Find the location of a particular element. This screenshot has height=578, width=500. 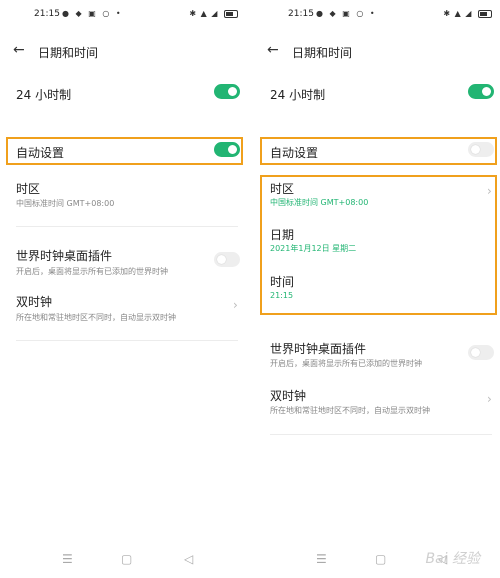

row-time-value: 21:15 is located at coordinates (282, 295).